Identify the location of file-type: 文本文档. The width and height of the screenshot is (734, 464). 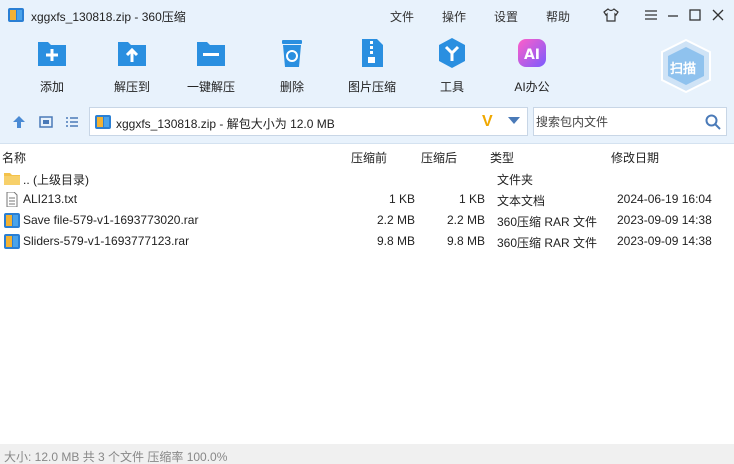
(521, 201).